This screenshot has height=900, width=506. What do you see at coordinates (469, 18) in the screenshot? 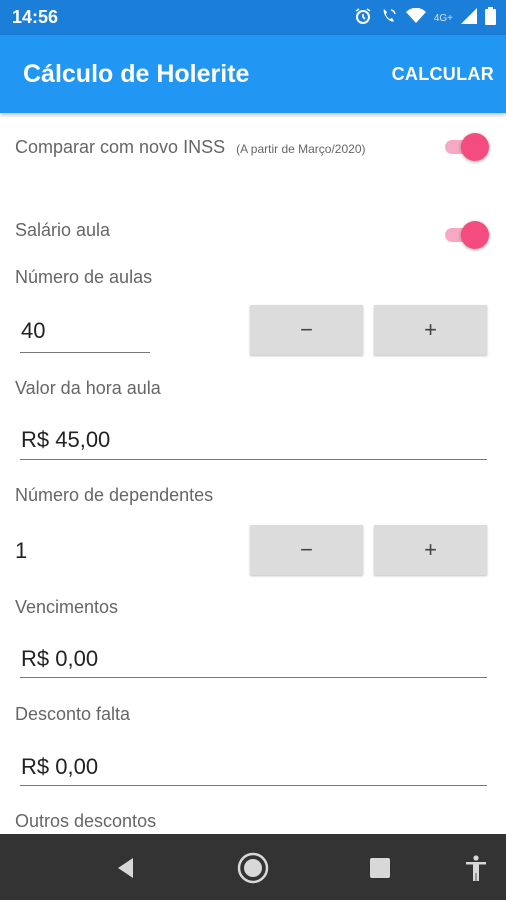
I see `signal-icon` at bounding box center [469, 18].